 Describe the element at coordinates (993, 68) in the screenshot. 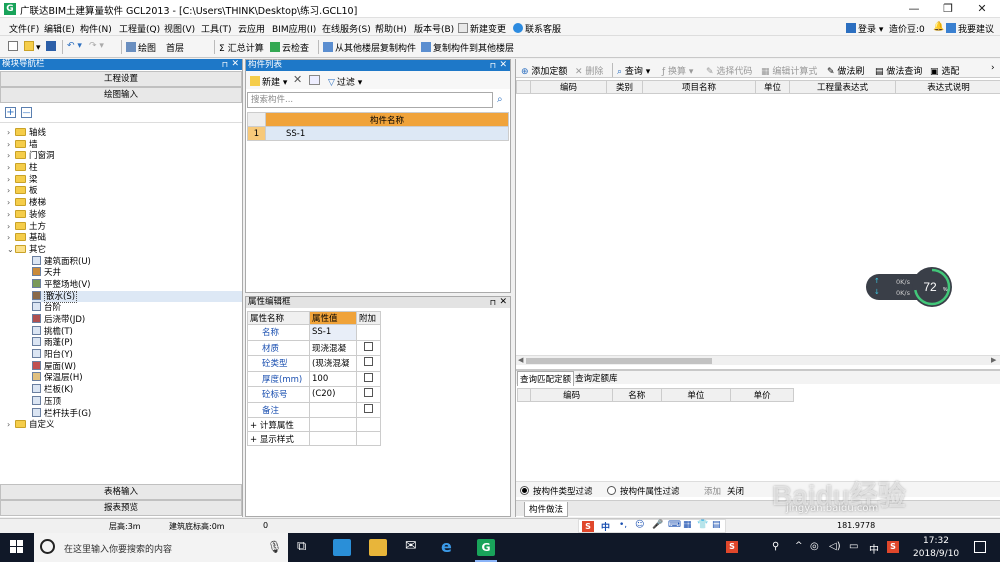

I see `more-chevron-icon: ›` at that location.